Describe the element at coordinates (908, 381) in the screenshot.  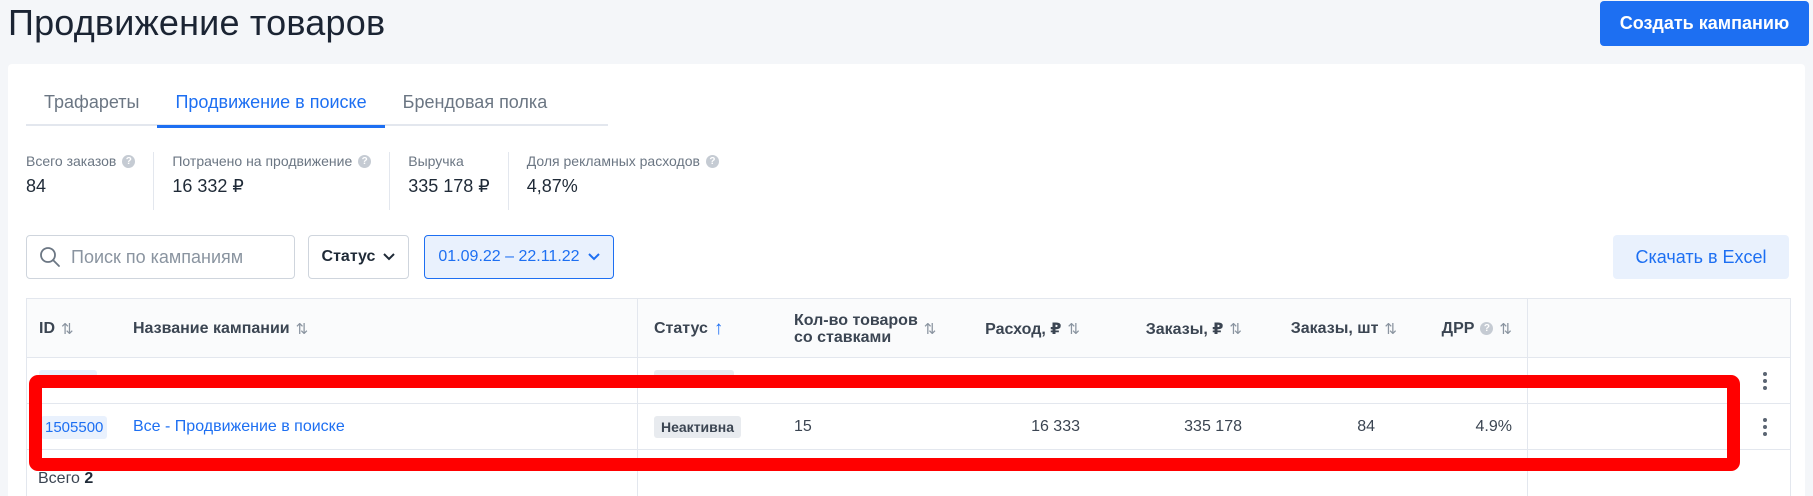
I see `table-row` at that location.